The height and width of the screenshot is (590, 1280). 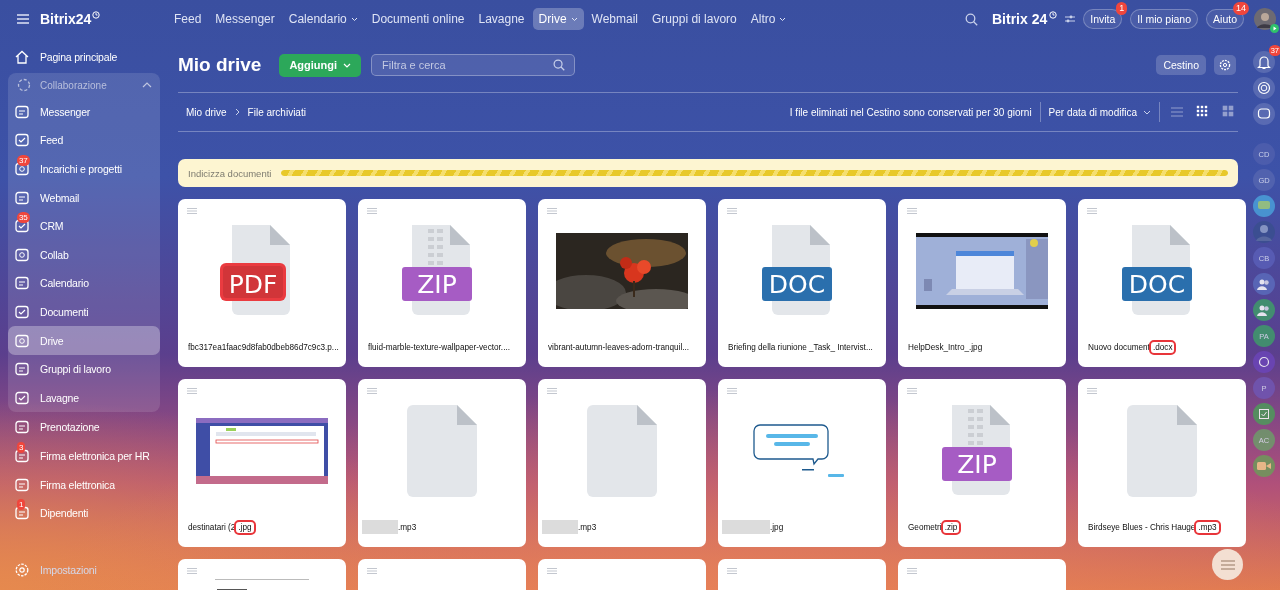 I want to click on indexing-label: Indicizza documenti, so click(x=230, y=173).